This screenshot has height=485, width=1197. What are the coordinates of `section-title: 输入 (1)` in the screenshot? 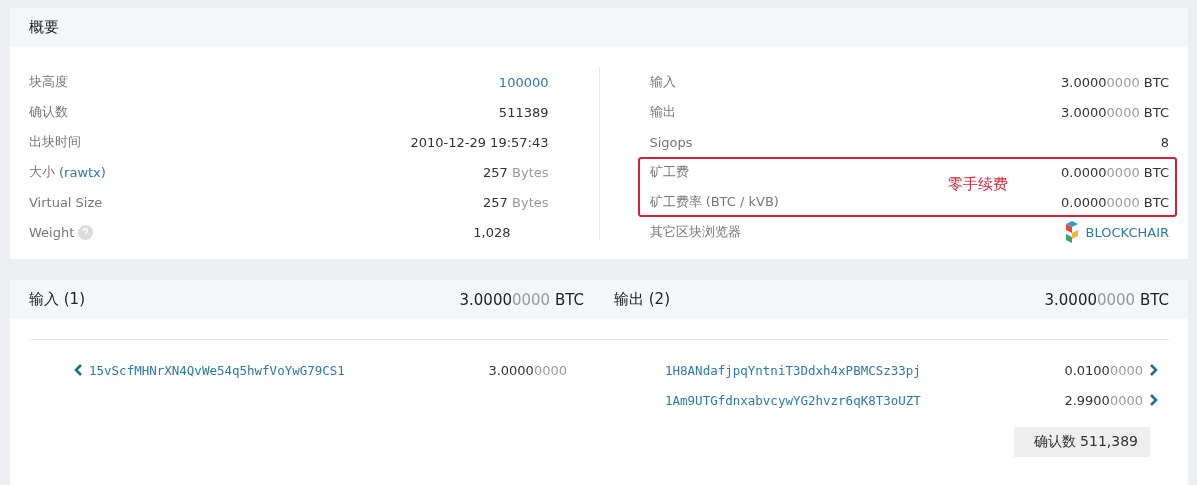 It's located at (57, 299).